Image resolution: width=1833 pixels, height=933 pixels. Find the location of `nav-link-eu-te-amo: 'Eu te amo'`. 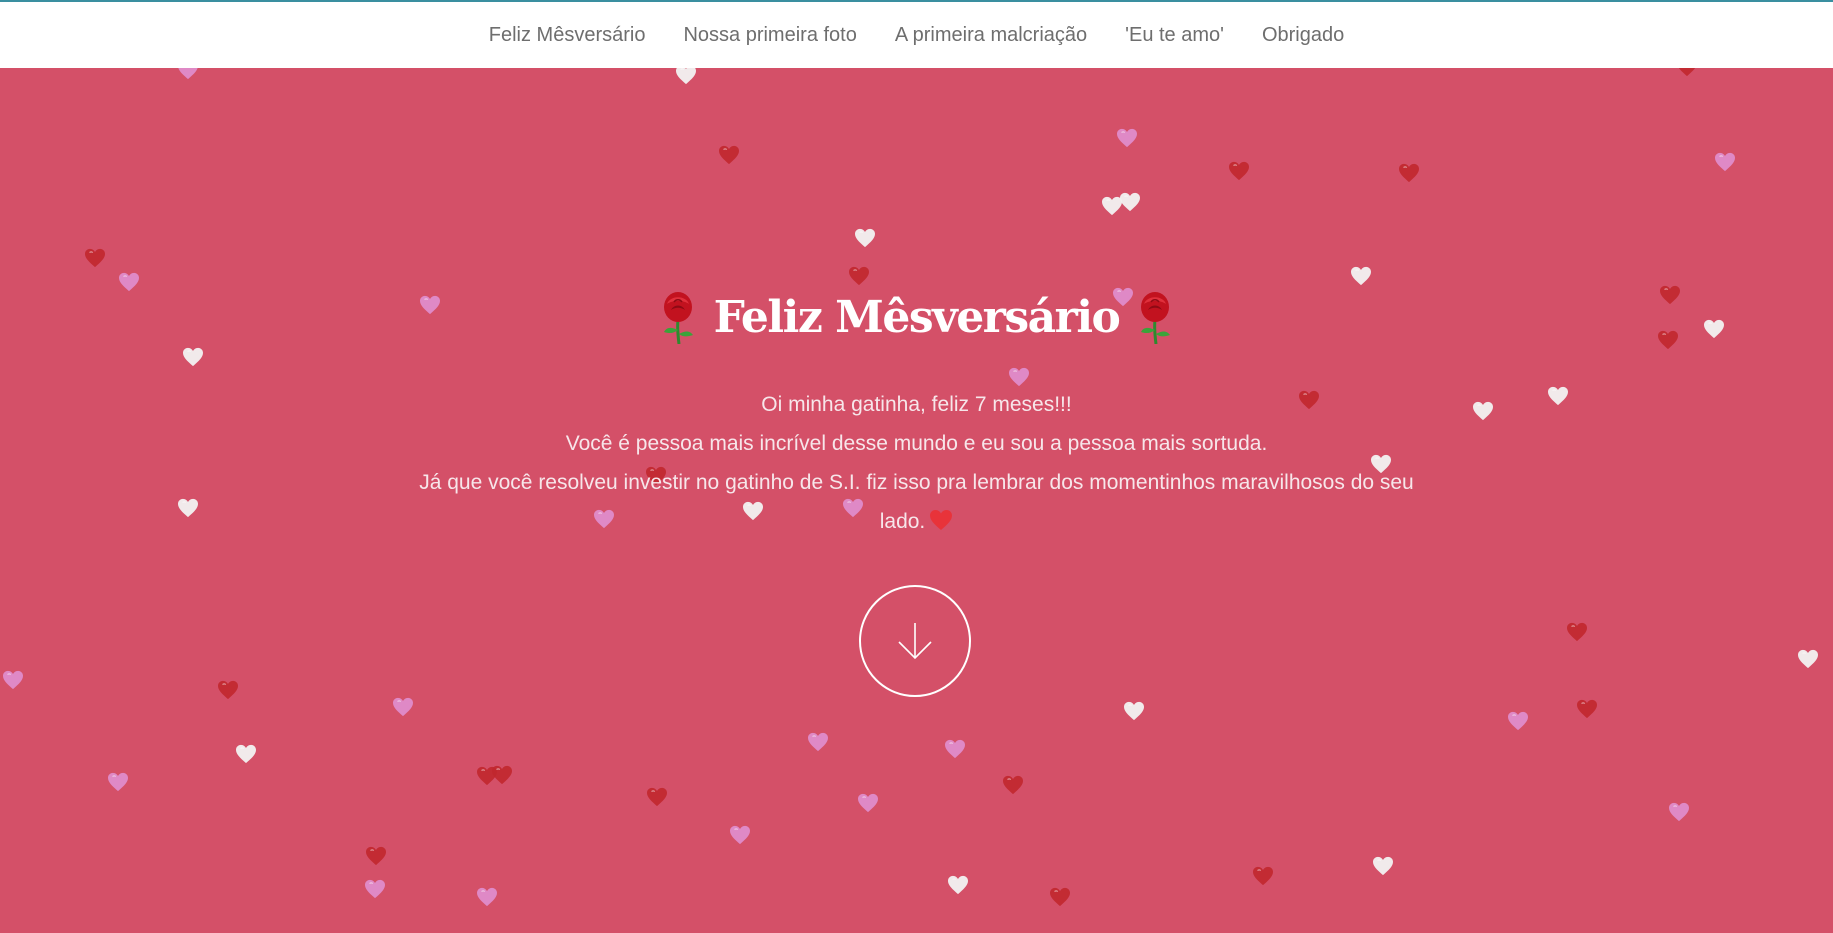

nav-link-eu-te-amo: 'Eu te amo' is located at coordinates (1174, 34).